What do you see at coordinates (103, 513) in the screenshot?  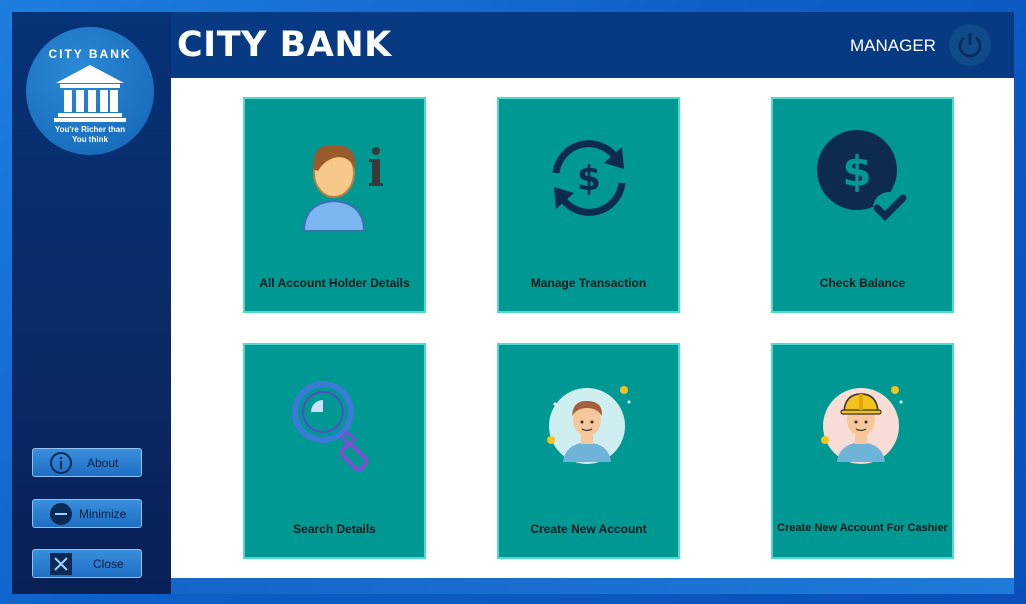 I see `minimize-label: Minimize` at bounding box center [103, 513].